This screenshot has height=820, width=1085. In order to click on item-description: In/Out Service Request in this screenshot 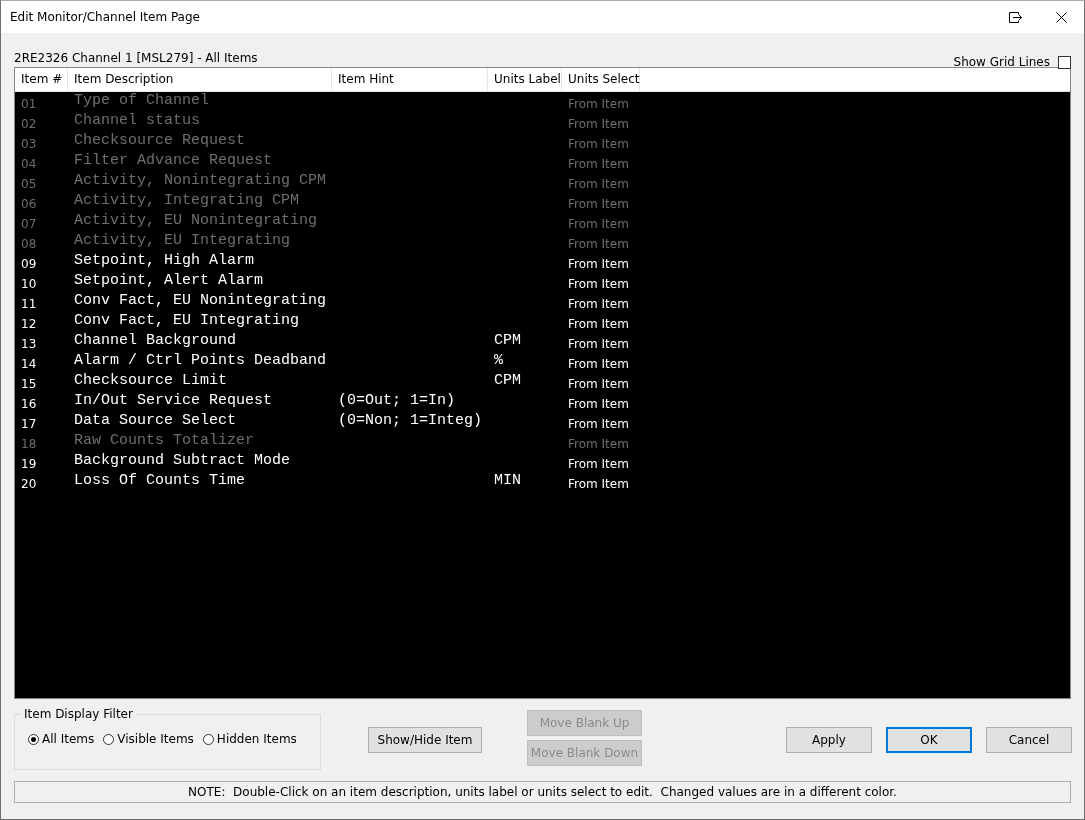, I will do `click(173, 400)`.